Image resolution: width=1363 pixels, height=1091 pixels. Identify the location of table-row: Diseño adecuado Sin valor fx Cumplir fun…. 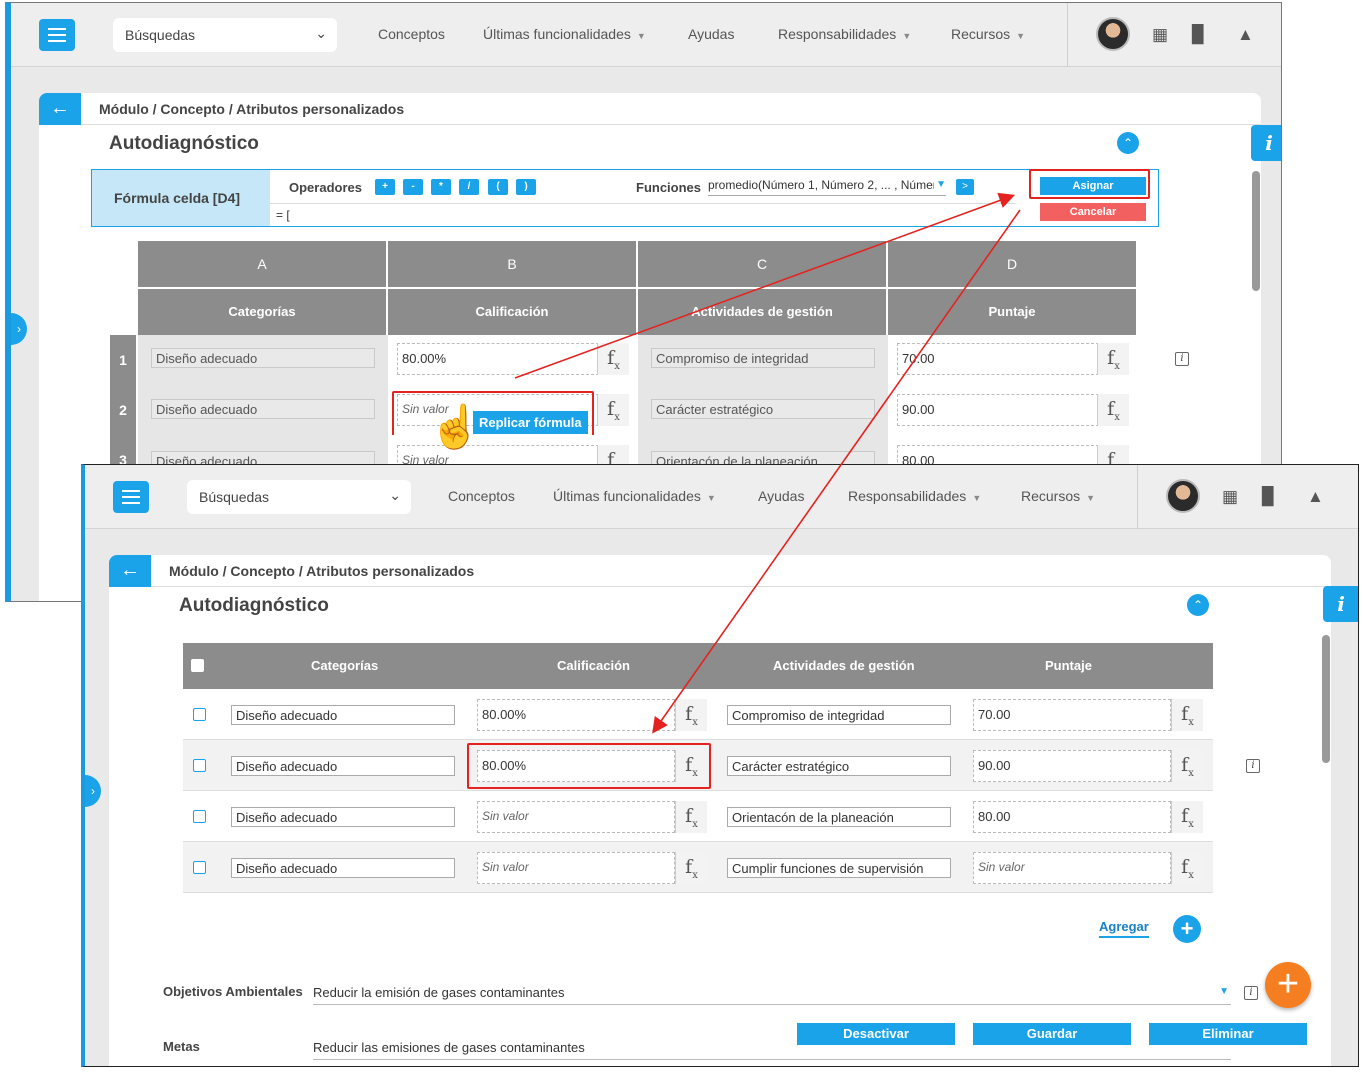
(698, 867).